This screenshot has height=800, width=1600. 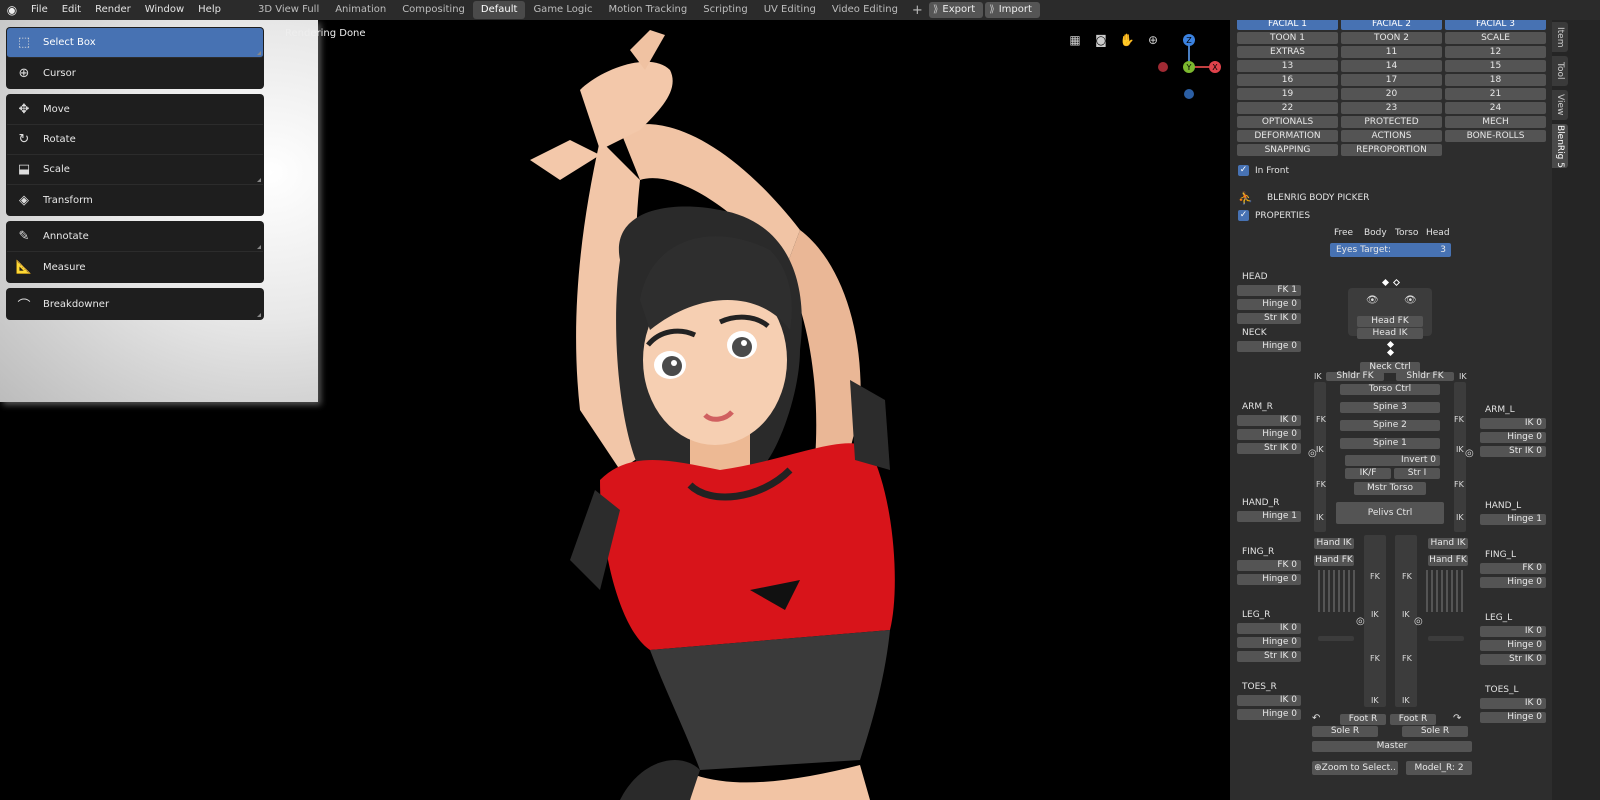 What do you see at coordinates (1457, 718) in the screenshot?
I see `roll-l-icon: ↷` at bounding box center [1457, 718].